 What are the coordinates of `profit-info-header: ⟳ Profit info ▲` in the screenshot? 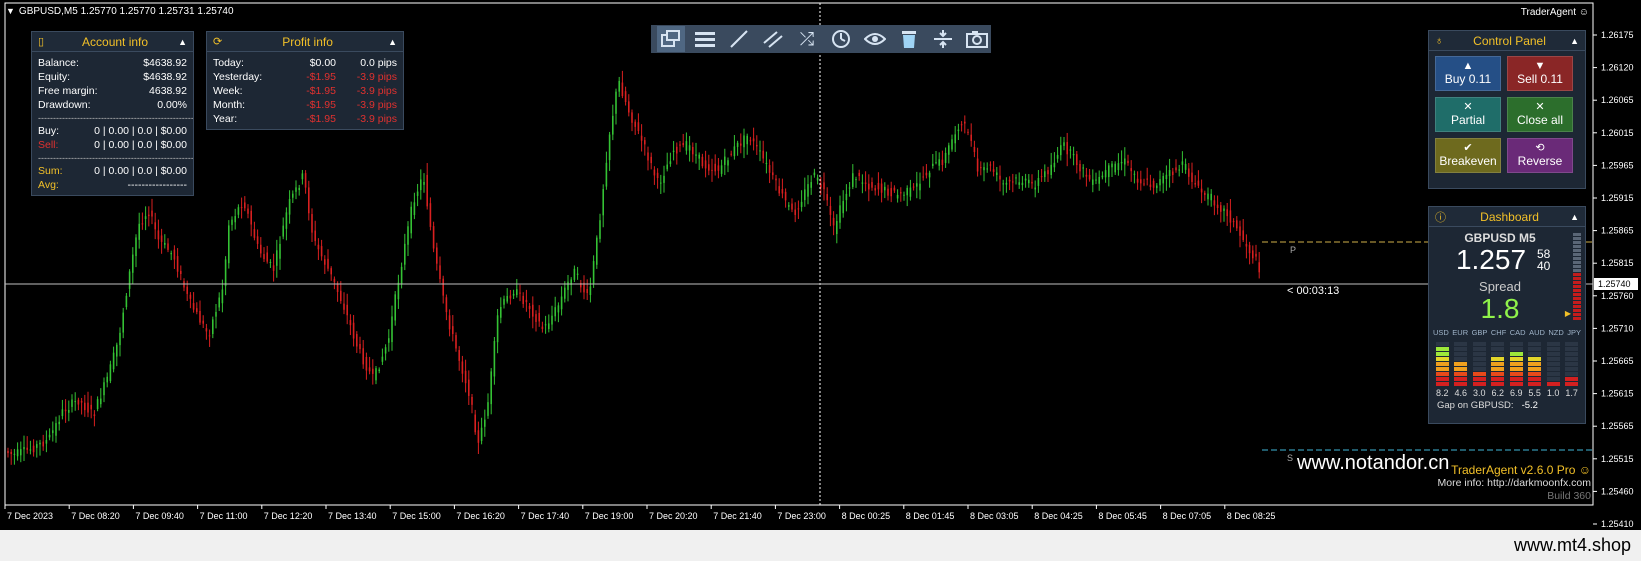 It's located at (305, 42).